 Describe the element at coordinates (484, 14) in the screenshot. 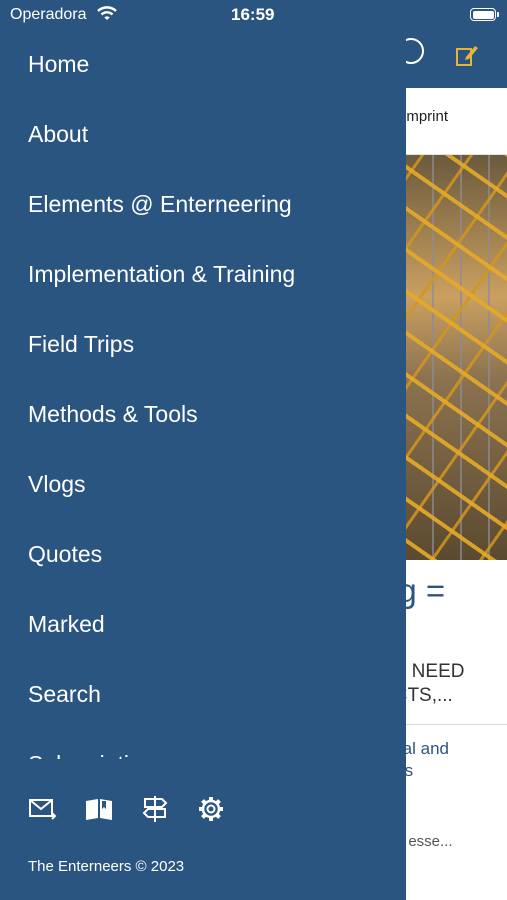

I see `battery-icon` at that location.